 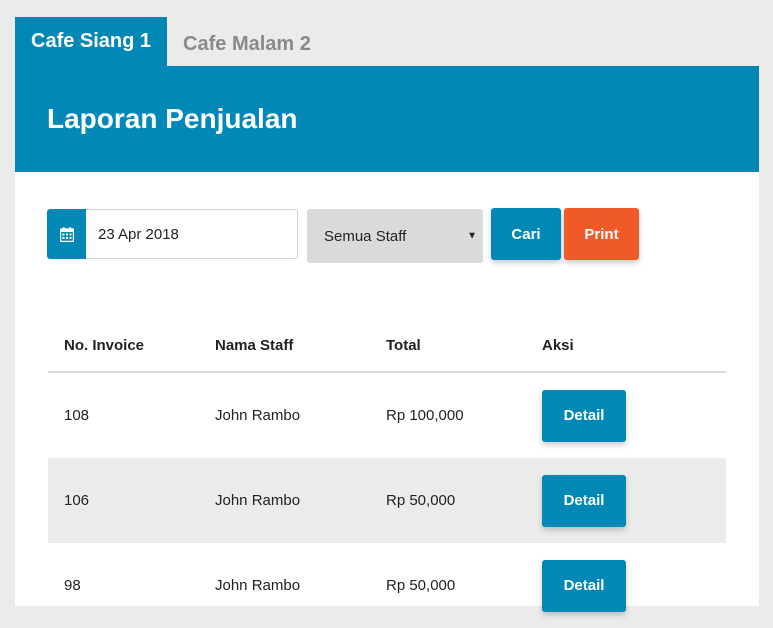 I want to click on tab-cafe-siang-1: Cafe Siang 1, so click(x=91, y=41).